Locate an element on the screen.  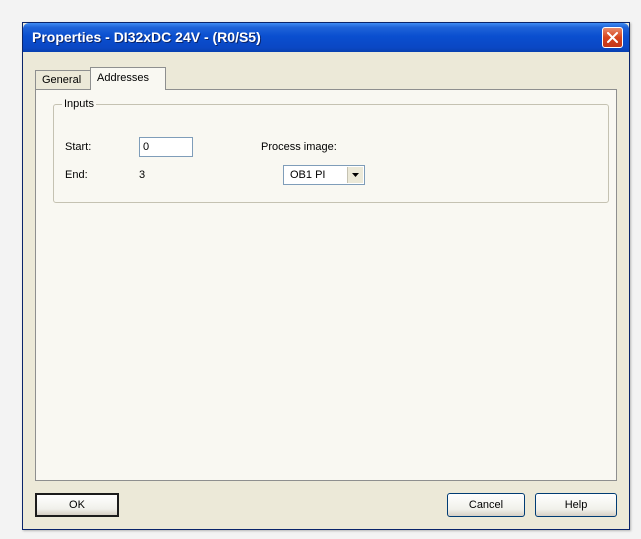
end-label: End: is located at coordinates (76, 175).